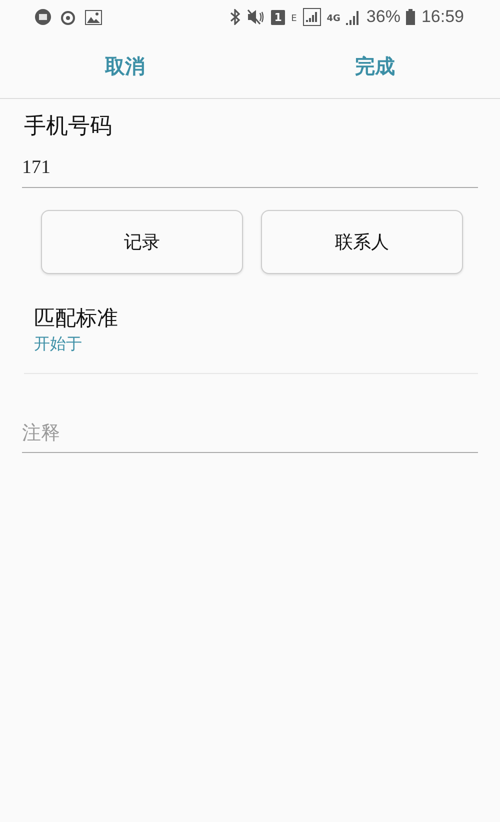  What do you see at coordinates (58, 344) in the screenshot?
I see `item-value: 开始于` at bounding box center [58, 344].